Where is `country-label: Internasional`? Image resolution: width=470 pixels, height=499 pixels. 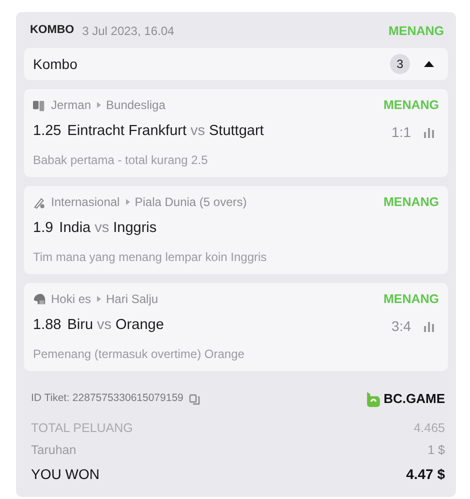
country-label: Internasional is located at coordinates (85, 202).